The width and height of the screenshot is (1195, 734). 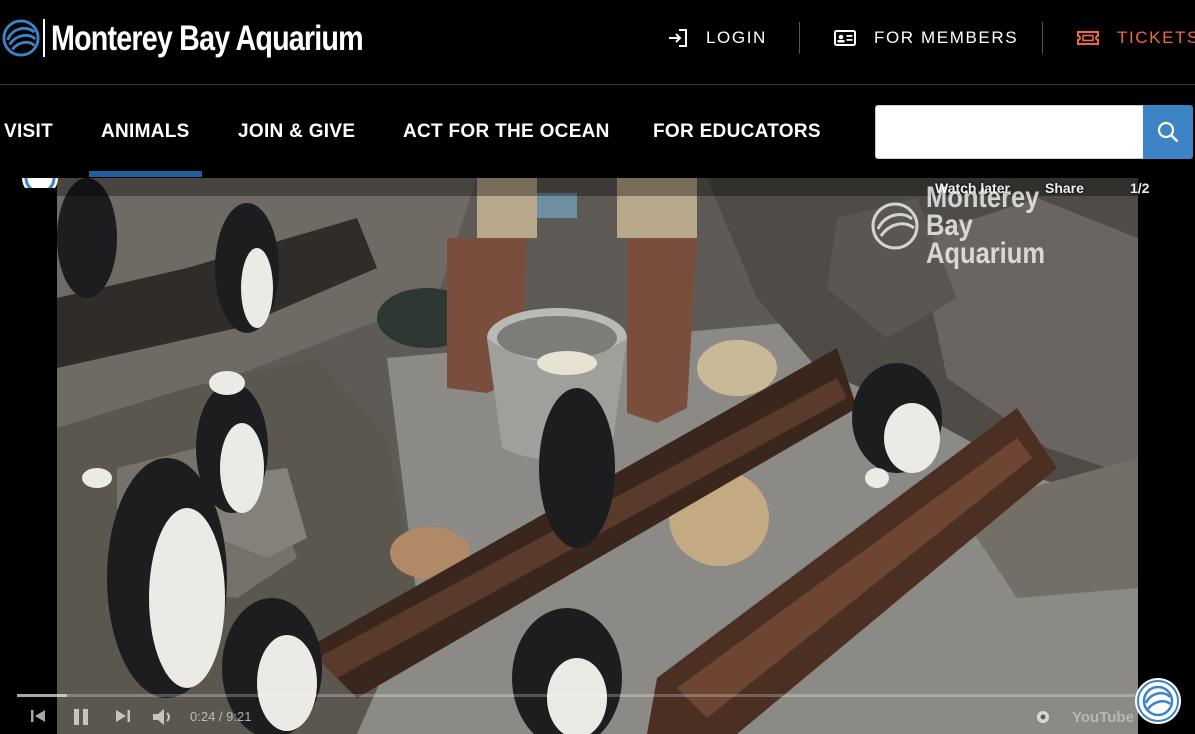 What do you see at coordinates (895, 226) in the screenshot?
I see `watermark-logo-icon` at bounding box center [895, 226].